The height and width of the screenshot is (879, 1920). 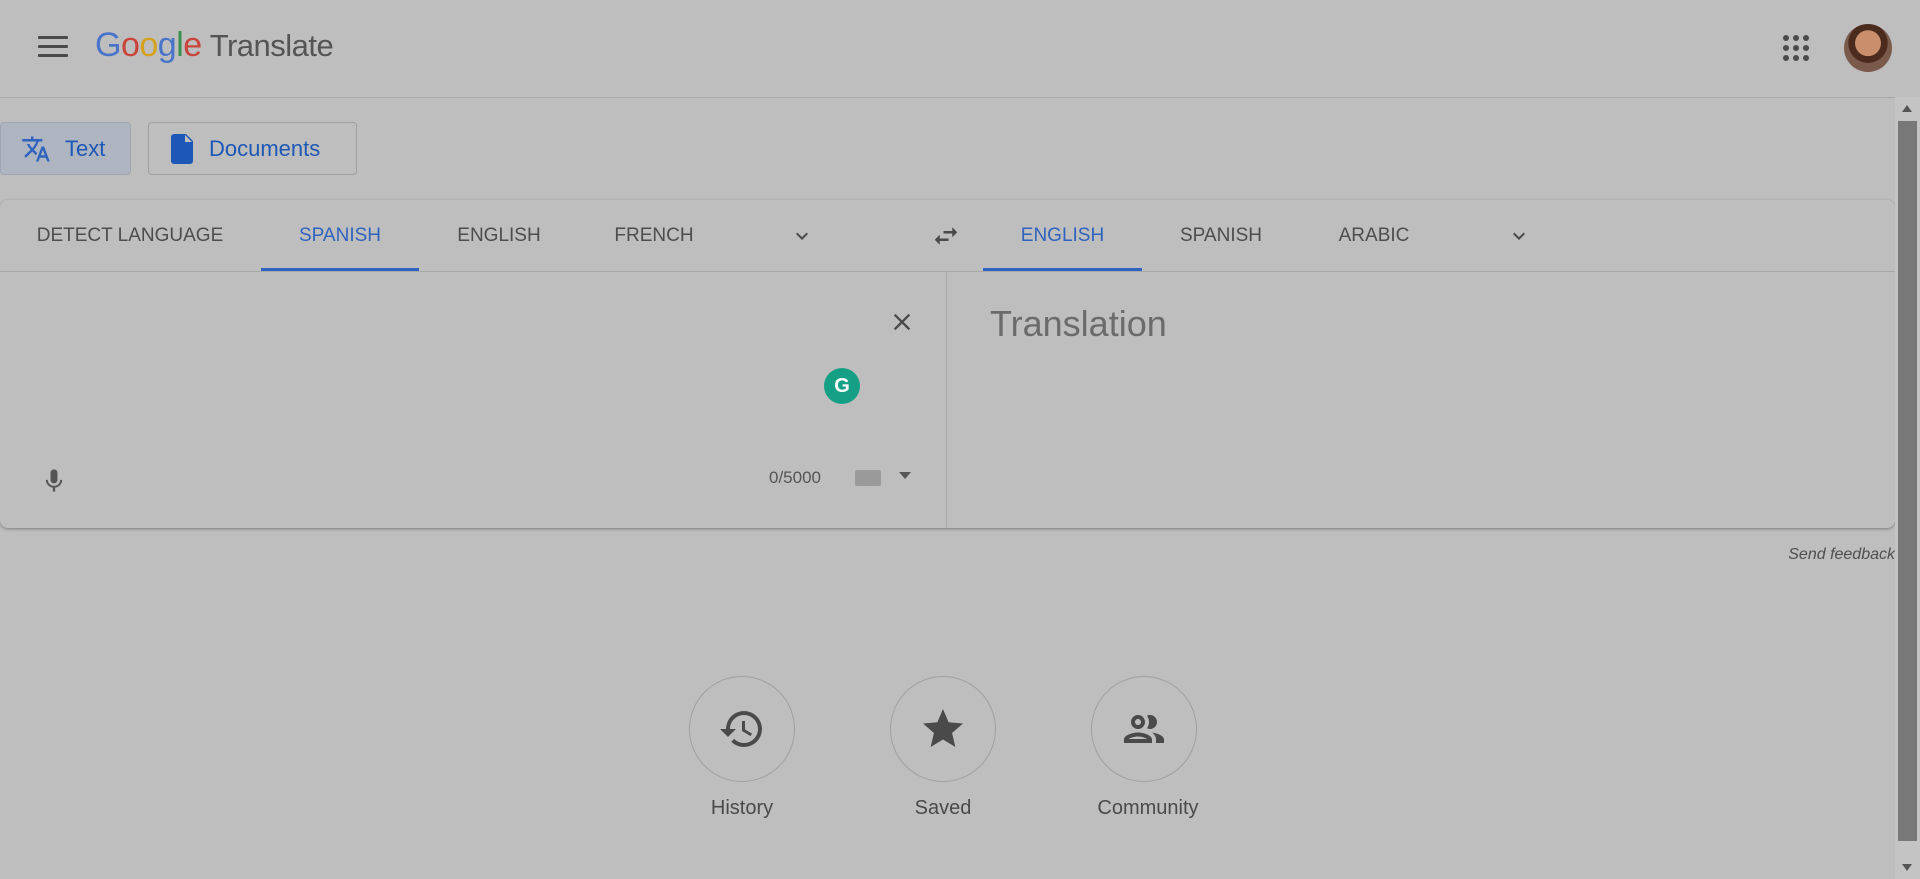 I want to click on product-name: Translate, so click(x=271, y=45).